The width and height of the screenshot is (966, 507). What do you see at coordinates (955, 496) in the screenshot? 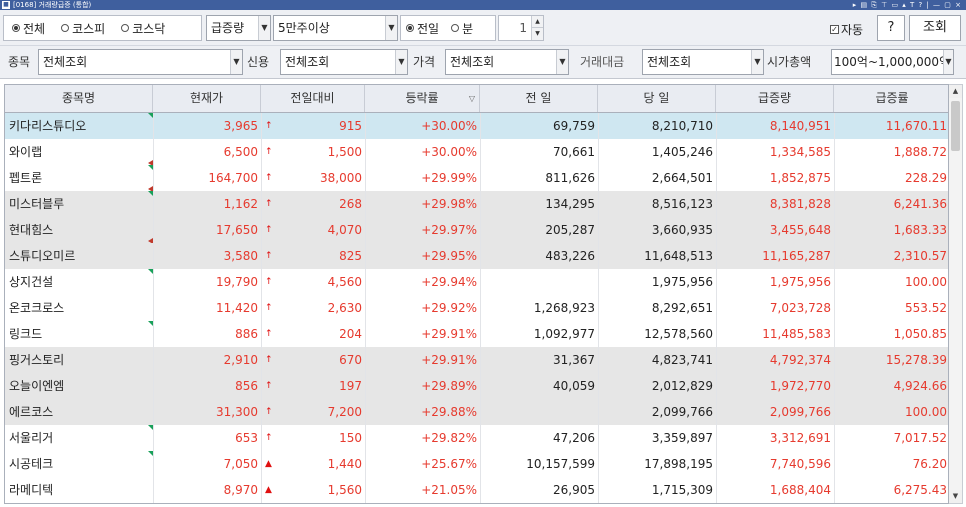
I see `scroll-down-icon: ▼` at bounding box center [955, 496].